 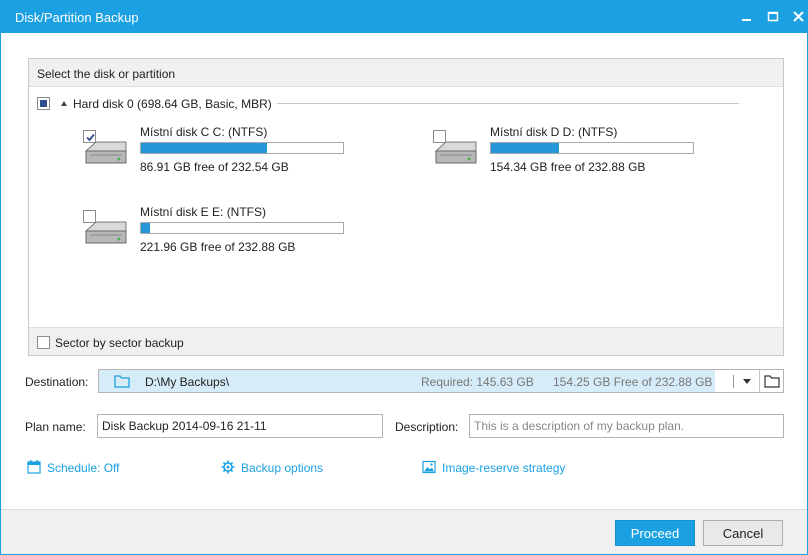 I want to click on close-button, so click(x=798, y=17).